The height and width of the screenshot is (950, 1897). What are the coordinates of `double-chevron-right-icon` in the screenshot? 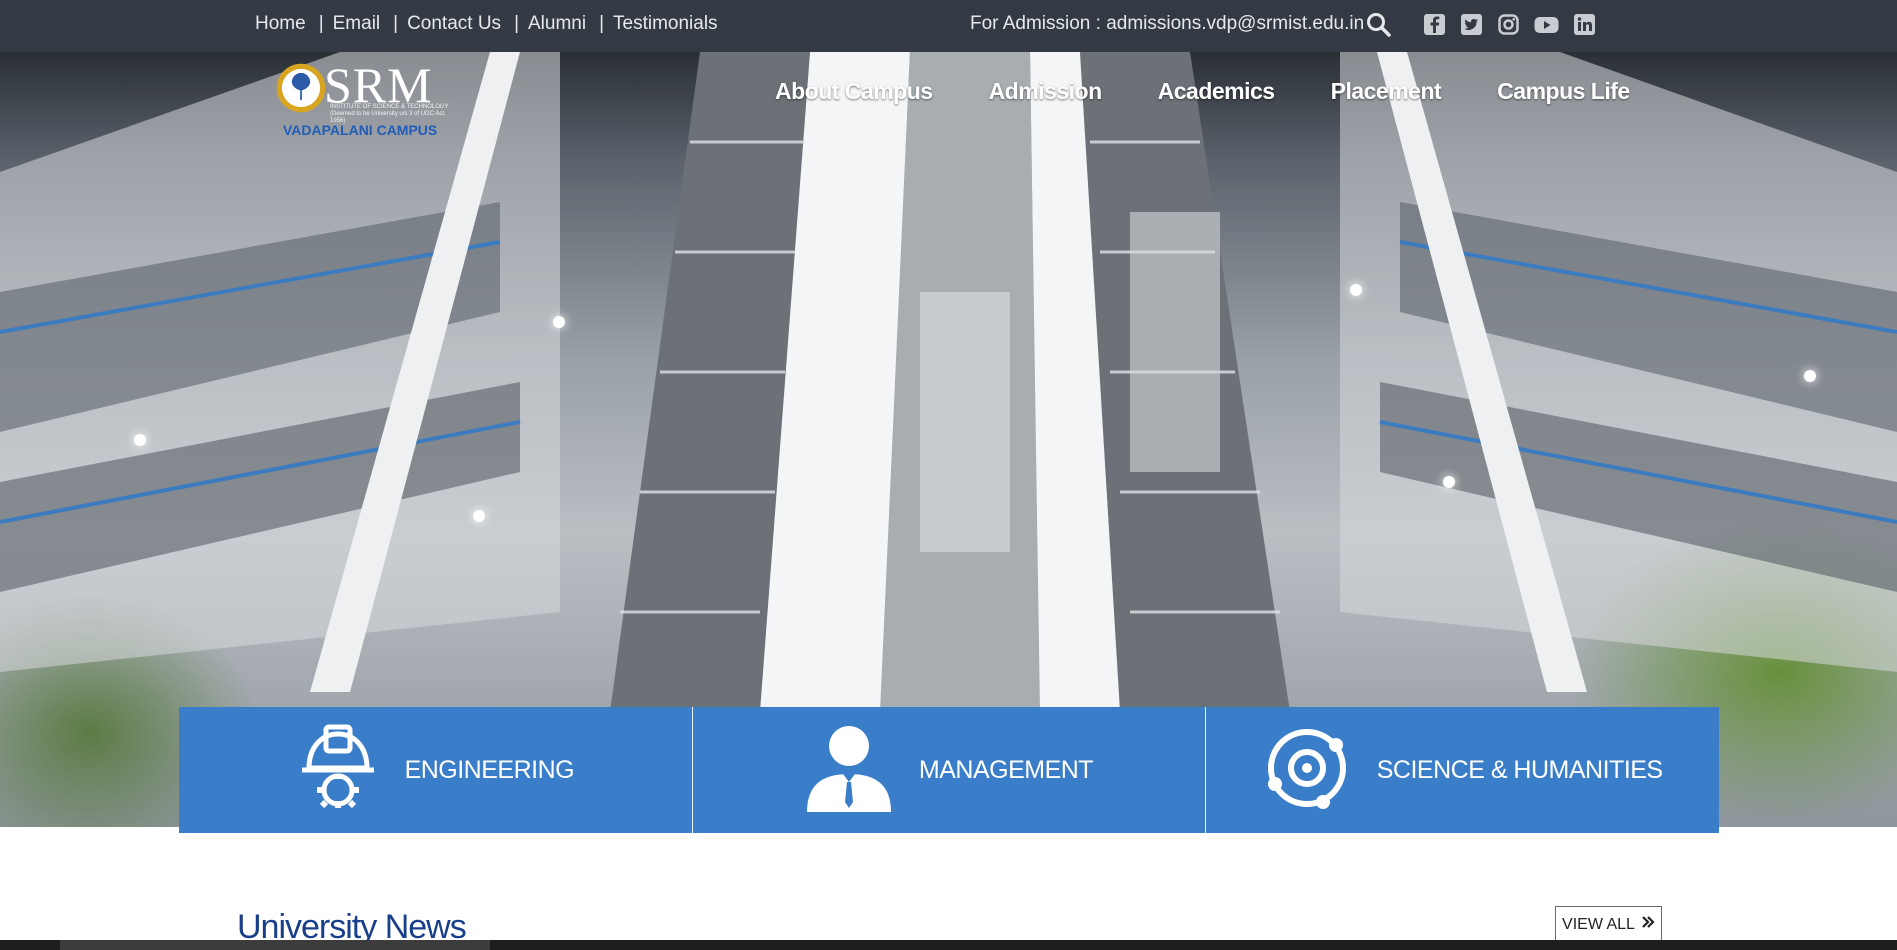 It's located at (1648, 924).